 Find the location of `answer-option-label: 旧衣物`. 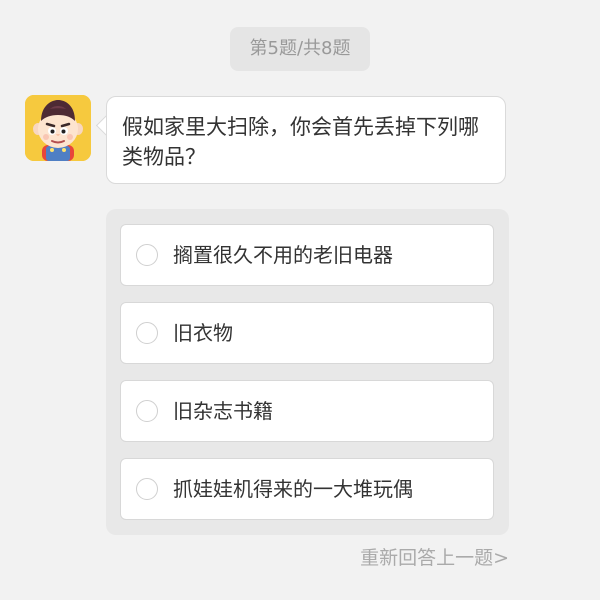

answer-option-label: 旧衣物 is located at coordinates (203, 333).